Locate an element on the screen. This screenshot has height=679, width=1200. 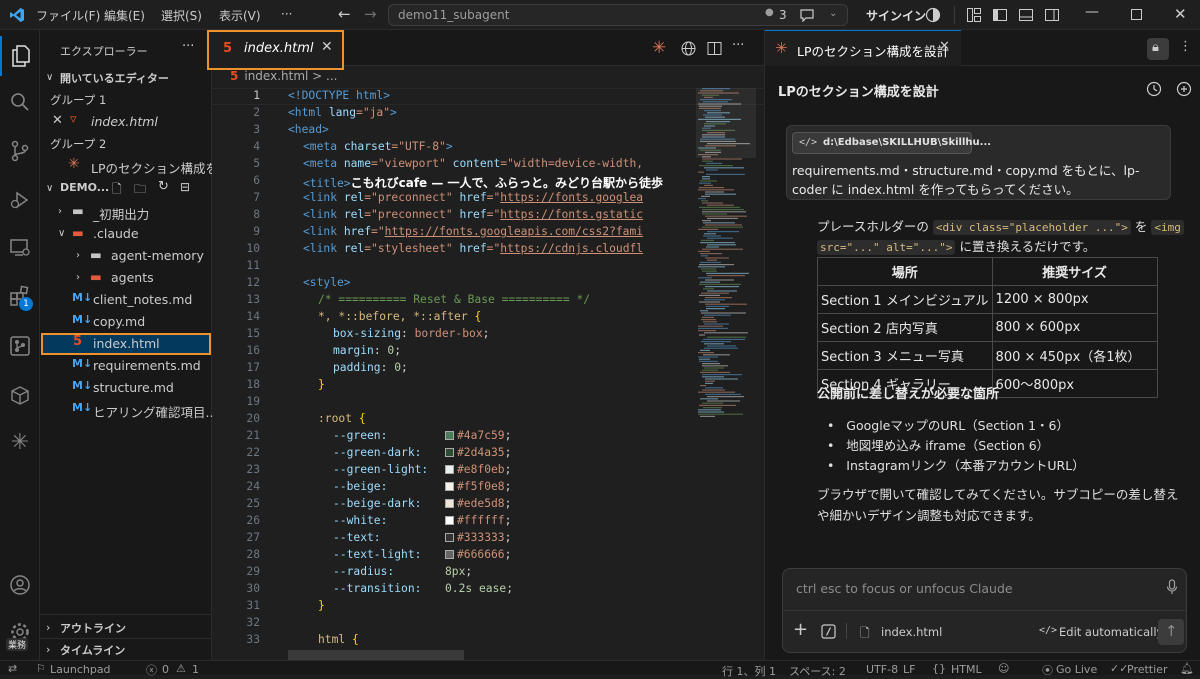
indentation: スペース: 2 is located at coordinates (817, 671).